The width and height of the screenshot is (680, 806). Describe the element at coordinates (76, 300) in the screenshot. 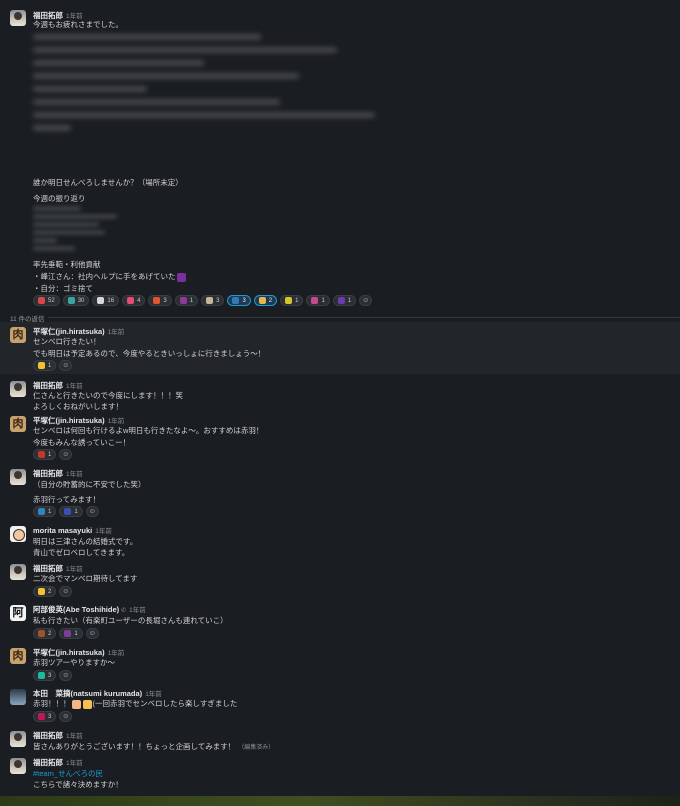

I see `reaction-pill: 30` at that location.